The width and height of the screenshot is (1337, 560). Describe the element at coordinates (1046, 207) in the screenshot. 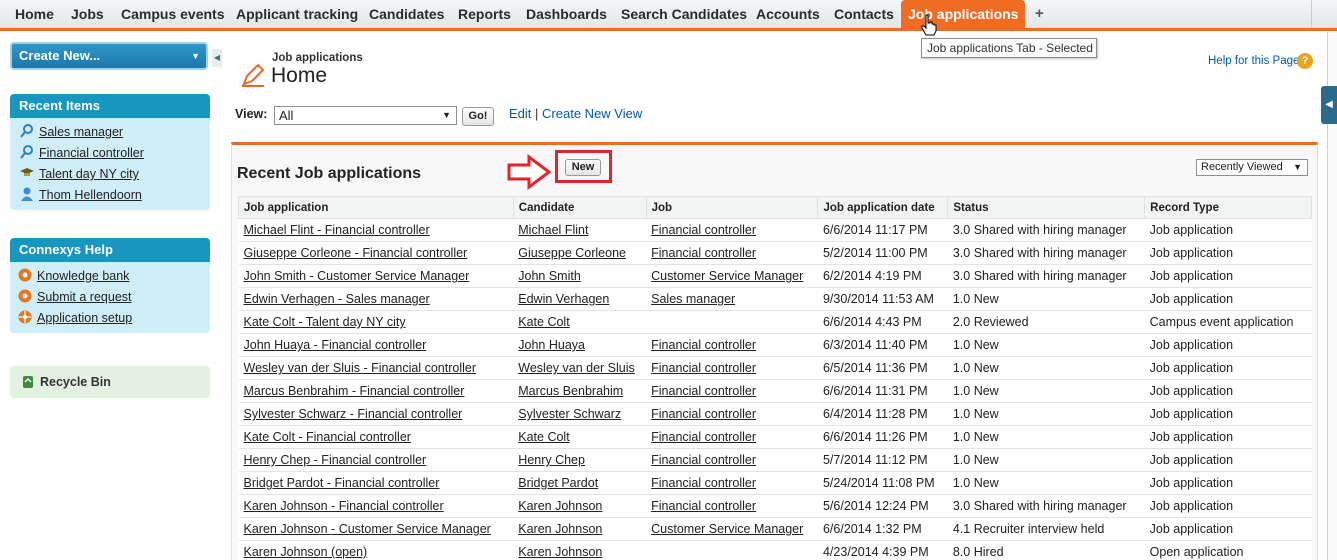

I see `column-header-status: Status` at that location.